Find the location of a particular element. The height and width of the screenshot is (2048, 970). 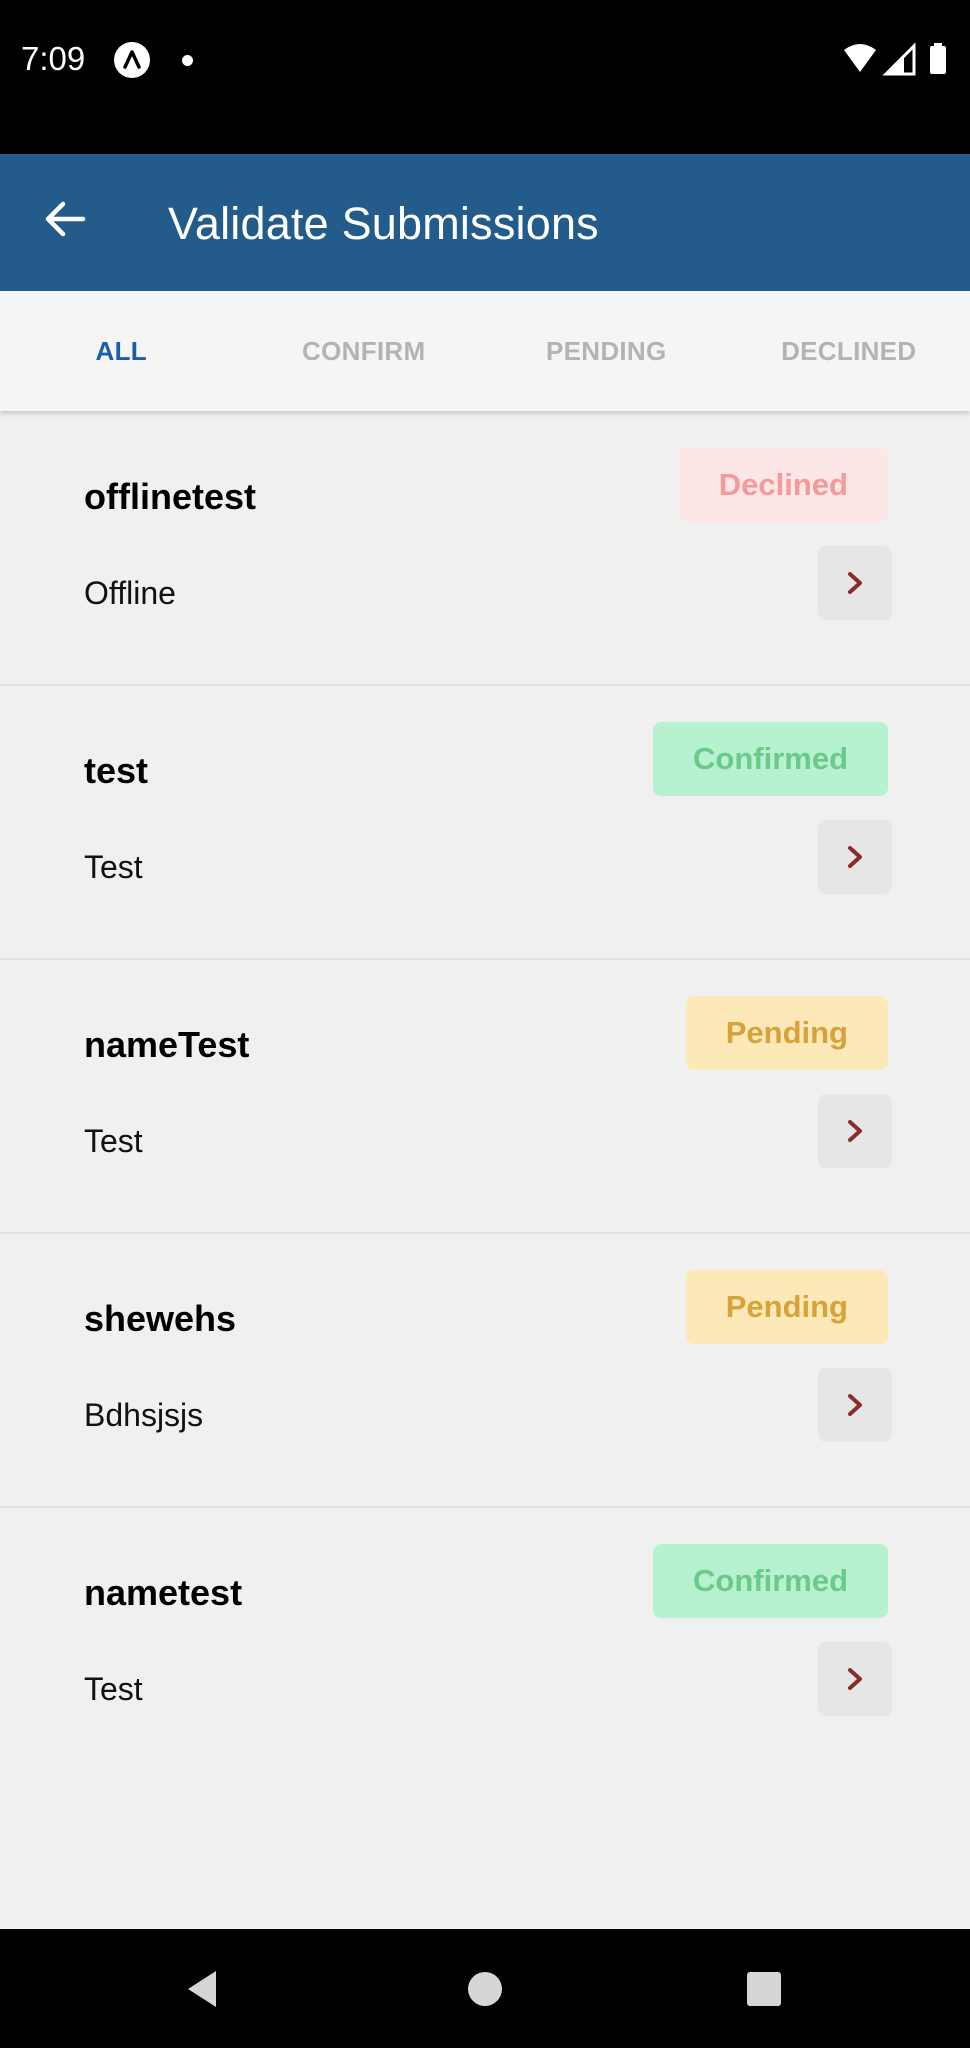

submission-card: shewehs Bdhsjsjs Pending is located at coordinates (485, 1371).